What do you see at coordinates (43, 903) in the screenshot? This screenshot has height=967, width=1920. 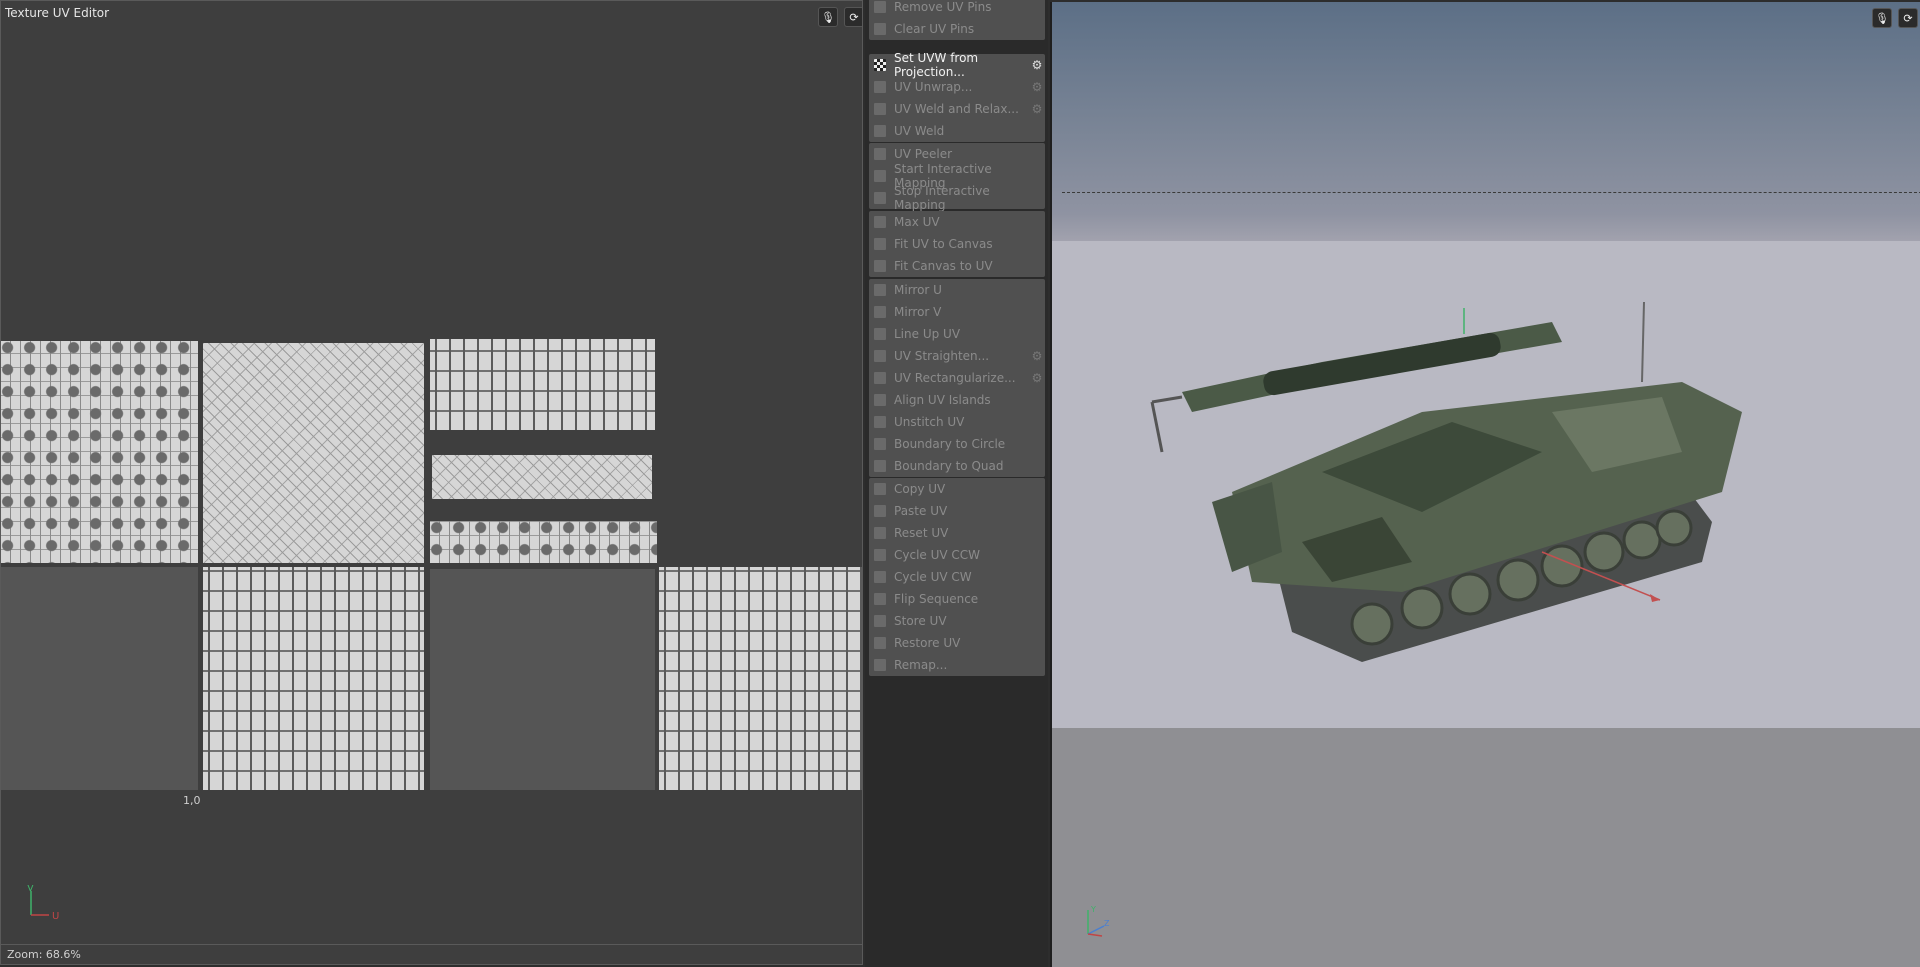 I see `uv-axes-gizmo: V U` at bounding box center [43, 903].